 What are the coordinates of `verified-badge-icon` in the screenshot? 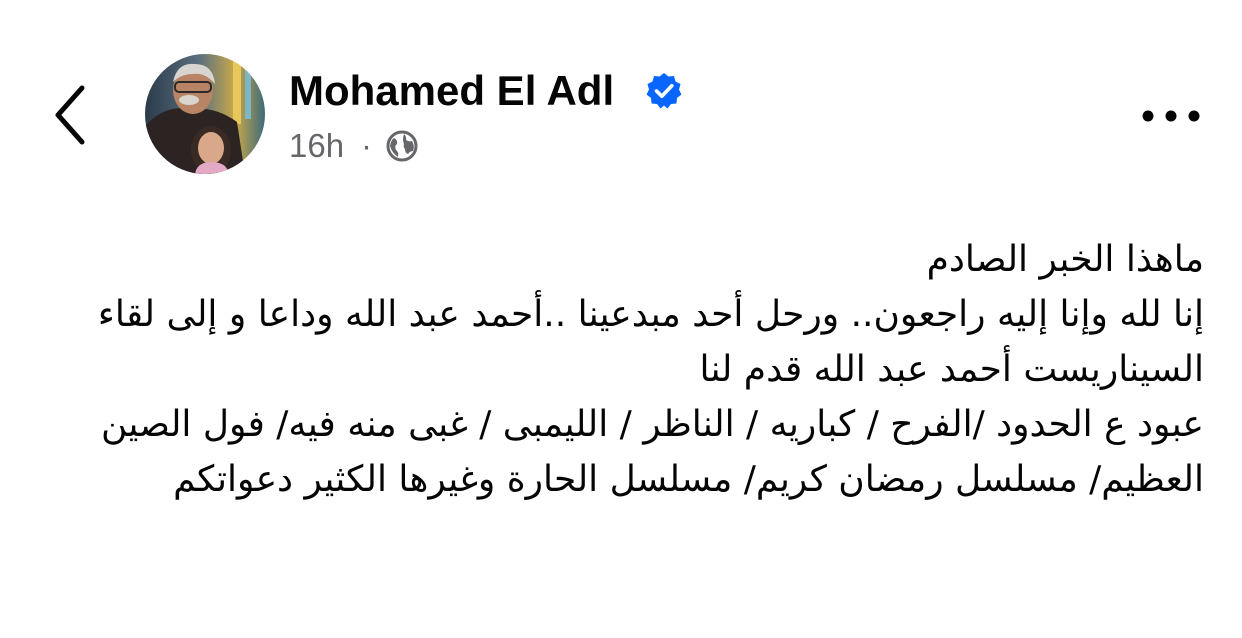 It's located at (664, 91).